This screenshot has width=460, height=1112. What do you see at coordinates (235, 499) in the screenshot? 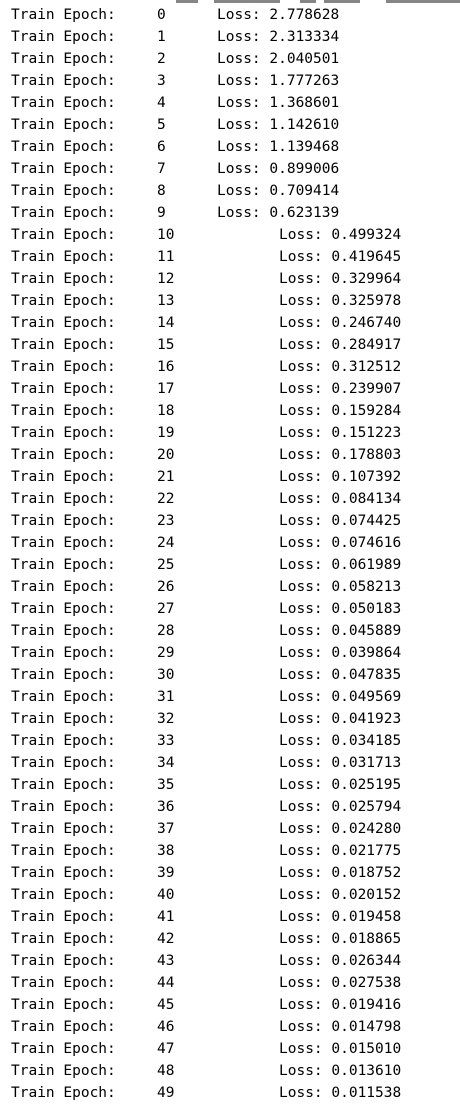
I see `log-line: Train Epoch: 22 Loss: 0.084134` at bounding box center [235, 499].